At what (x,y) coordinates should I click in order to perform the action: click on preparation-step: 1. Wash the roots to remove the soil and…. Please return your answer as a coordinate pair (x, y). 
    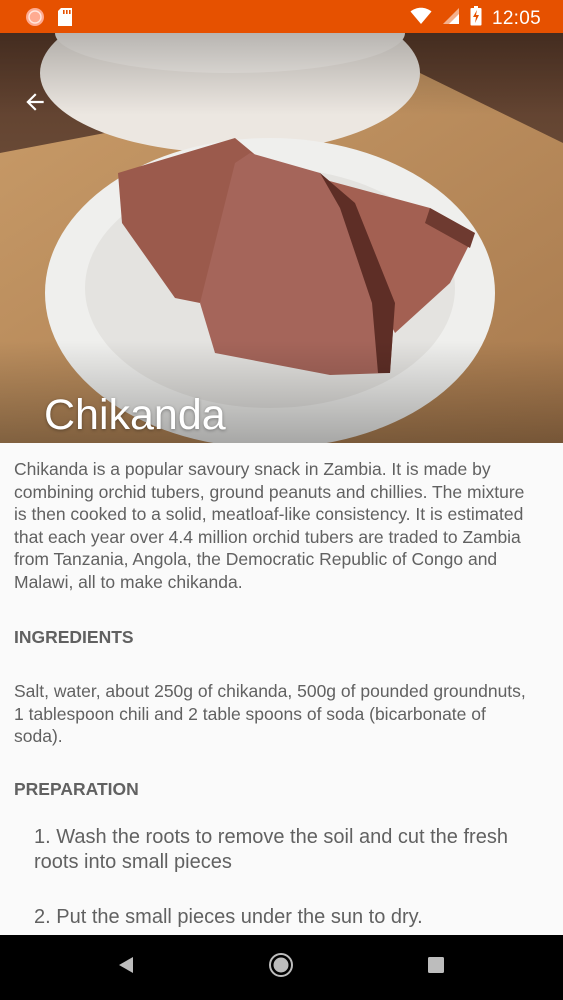
    Looking at the image, I should click on (271, 849).